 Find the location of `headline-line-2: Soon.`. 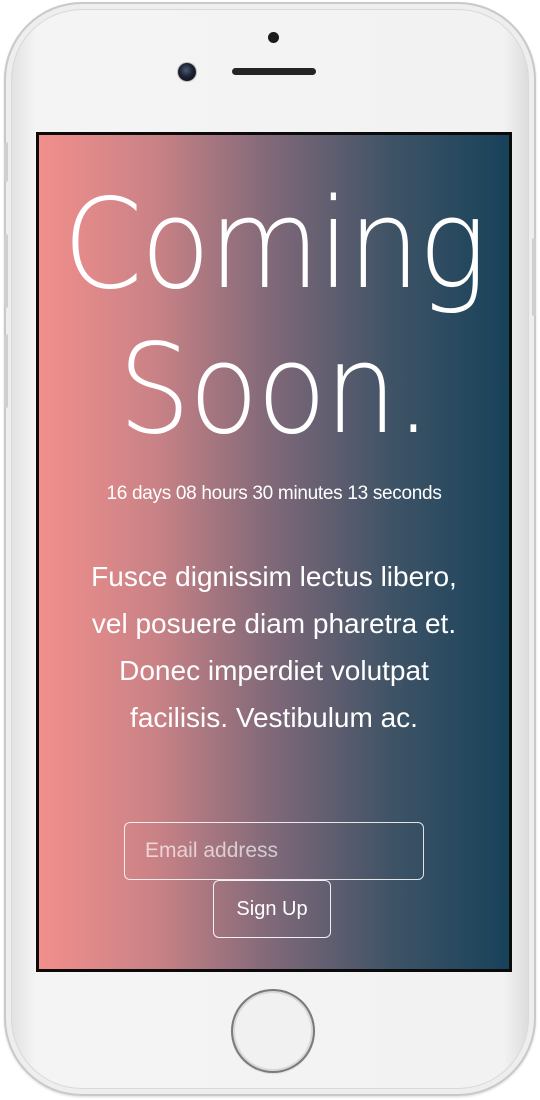

headline-line-2: Soon. is located at coordinates (274, 390).